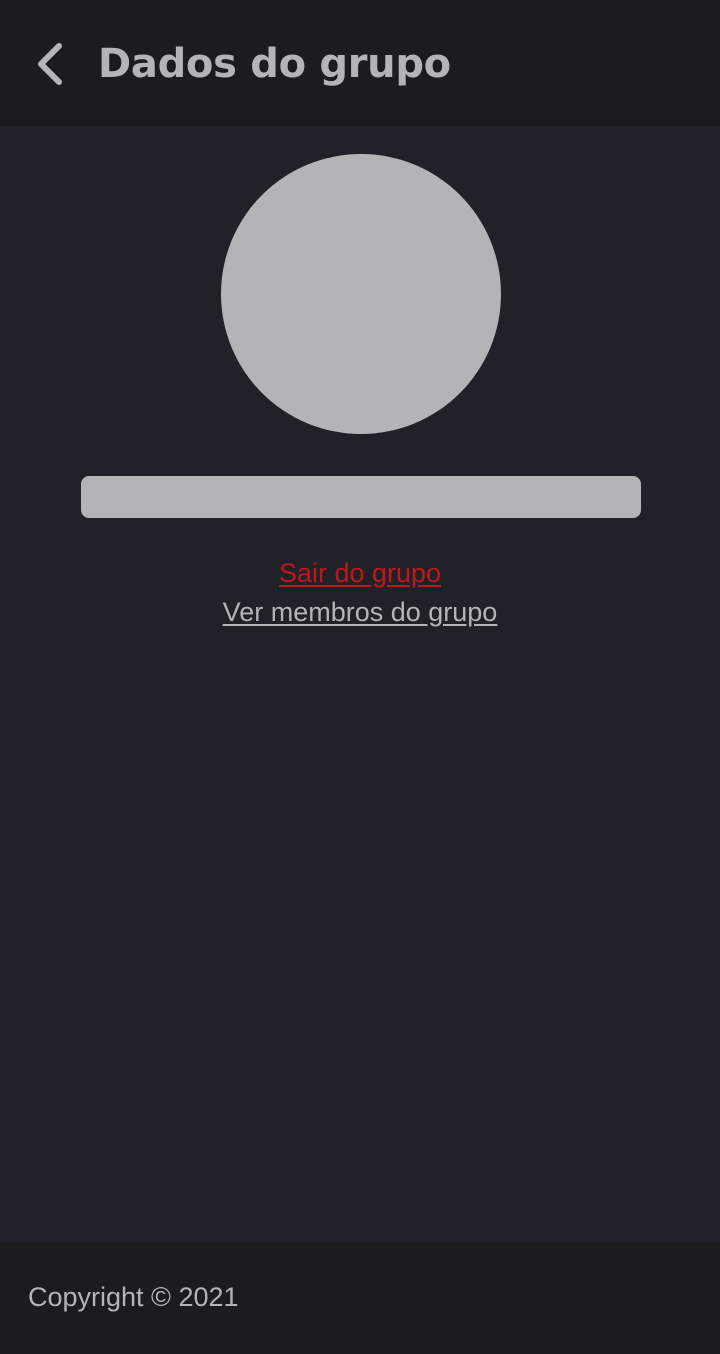  I want to click on group-actions: Sair do grupo Ver membros do grupo, so click(360, 593).